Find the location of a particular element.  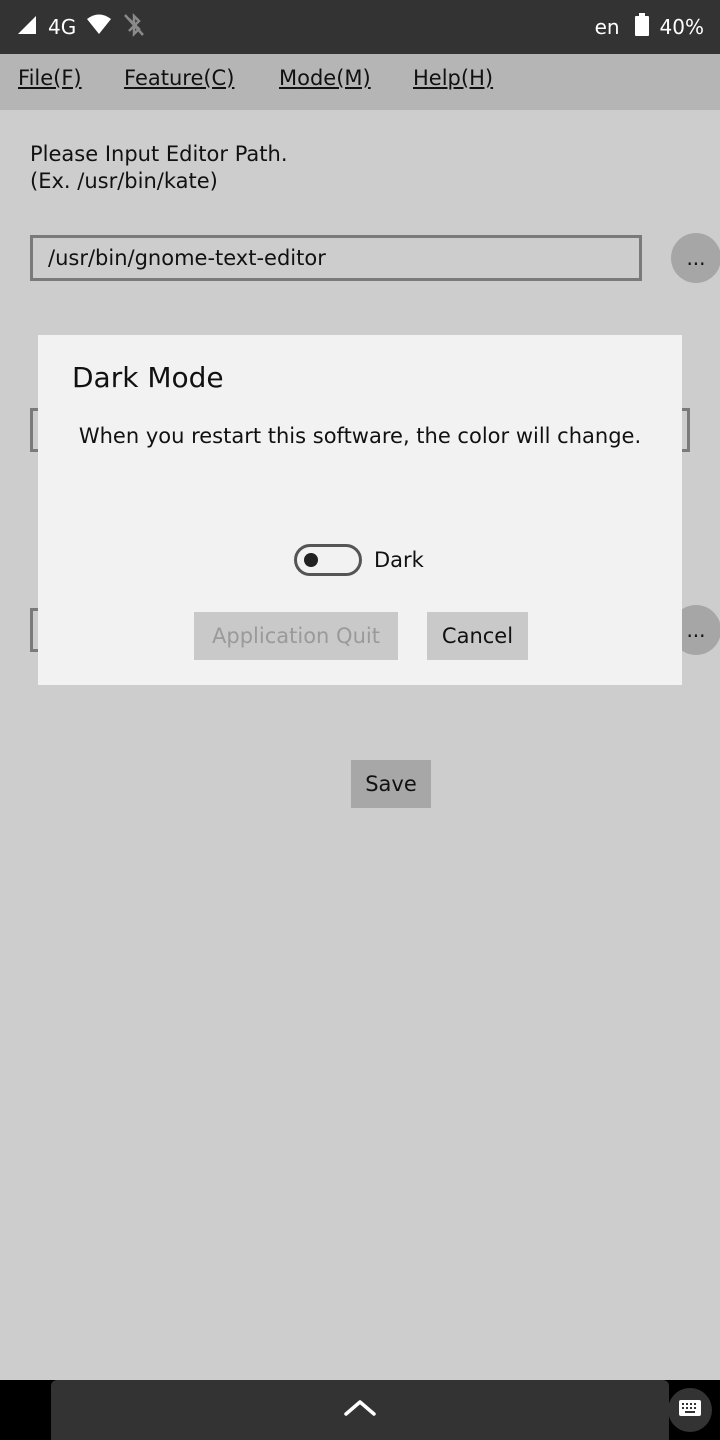

menu-feature: Feature(C) is located at coordinates (179, 82).